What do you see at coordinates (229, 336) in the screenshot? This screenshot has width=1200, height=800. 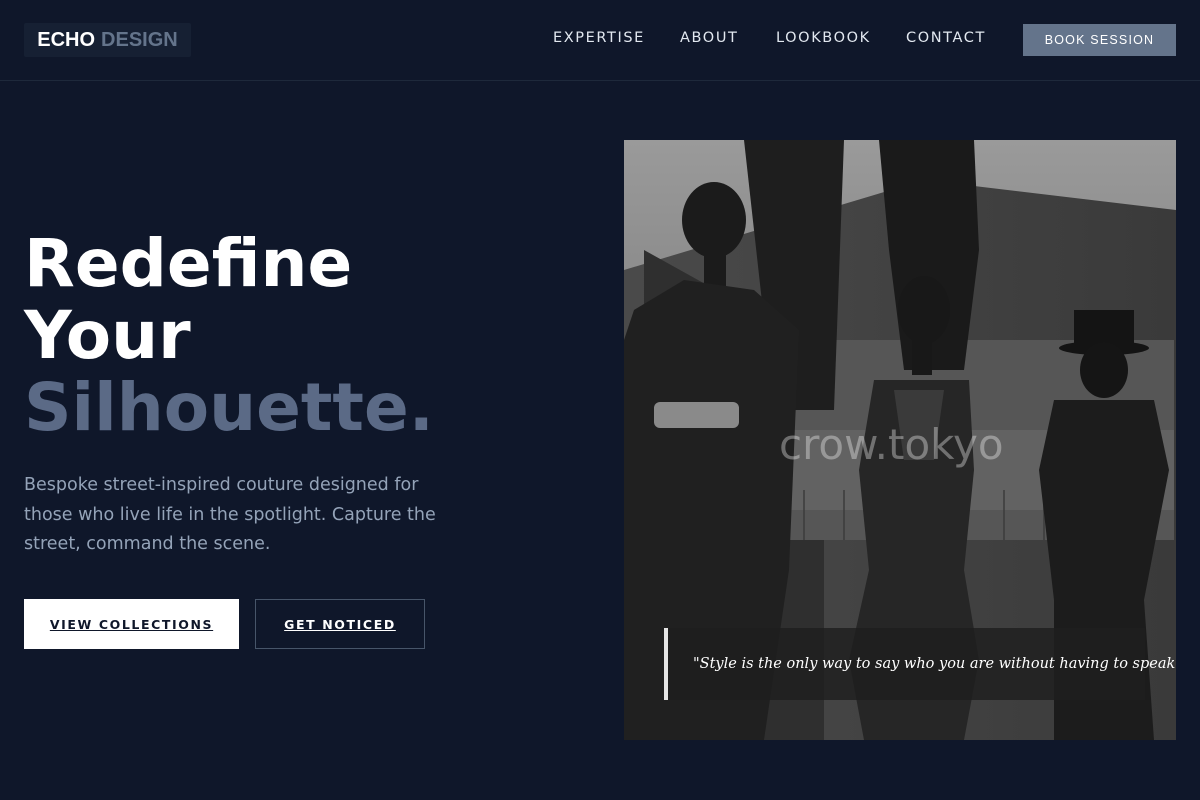 I see `hero-title: Redefine Your Silhouette.` at bounding box center [229, 336].